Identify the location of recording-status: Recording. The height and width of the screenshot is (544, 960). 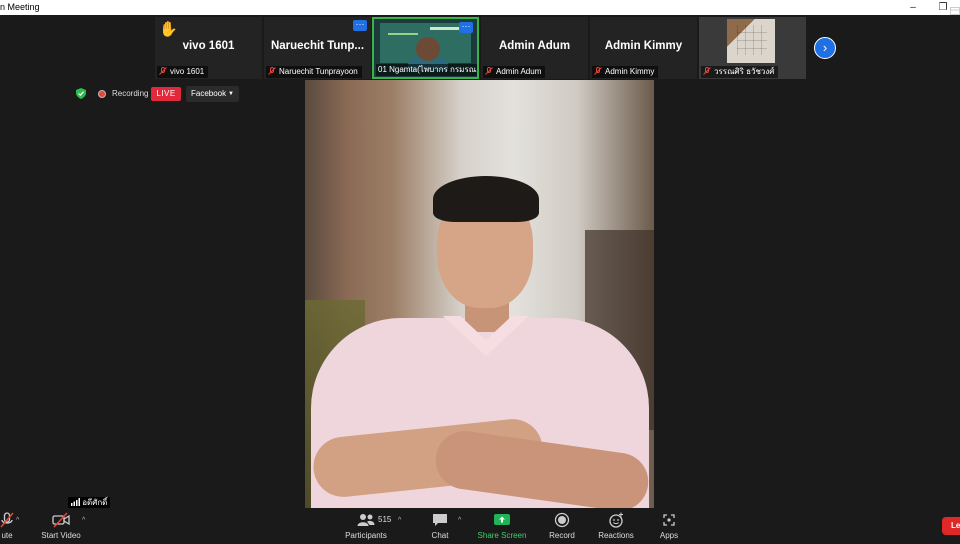
(130, 93).